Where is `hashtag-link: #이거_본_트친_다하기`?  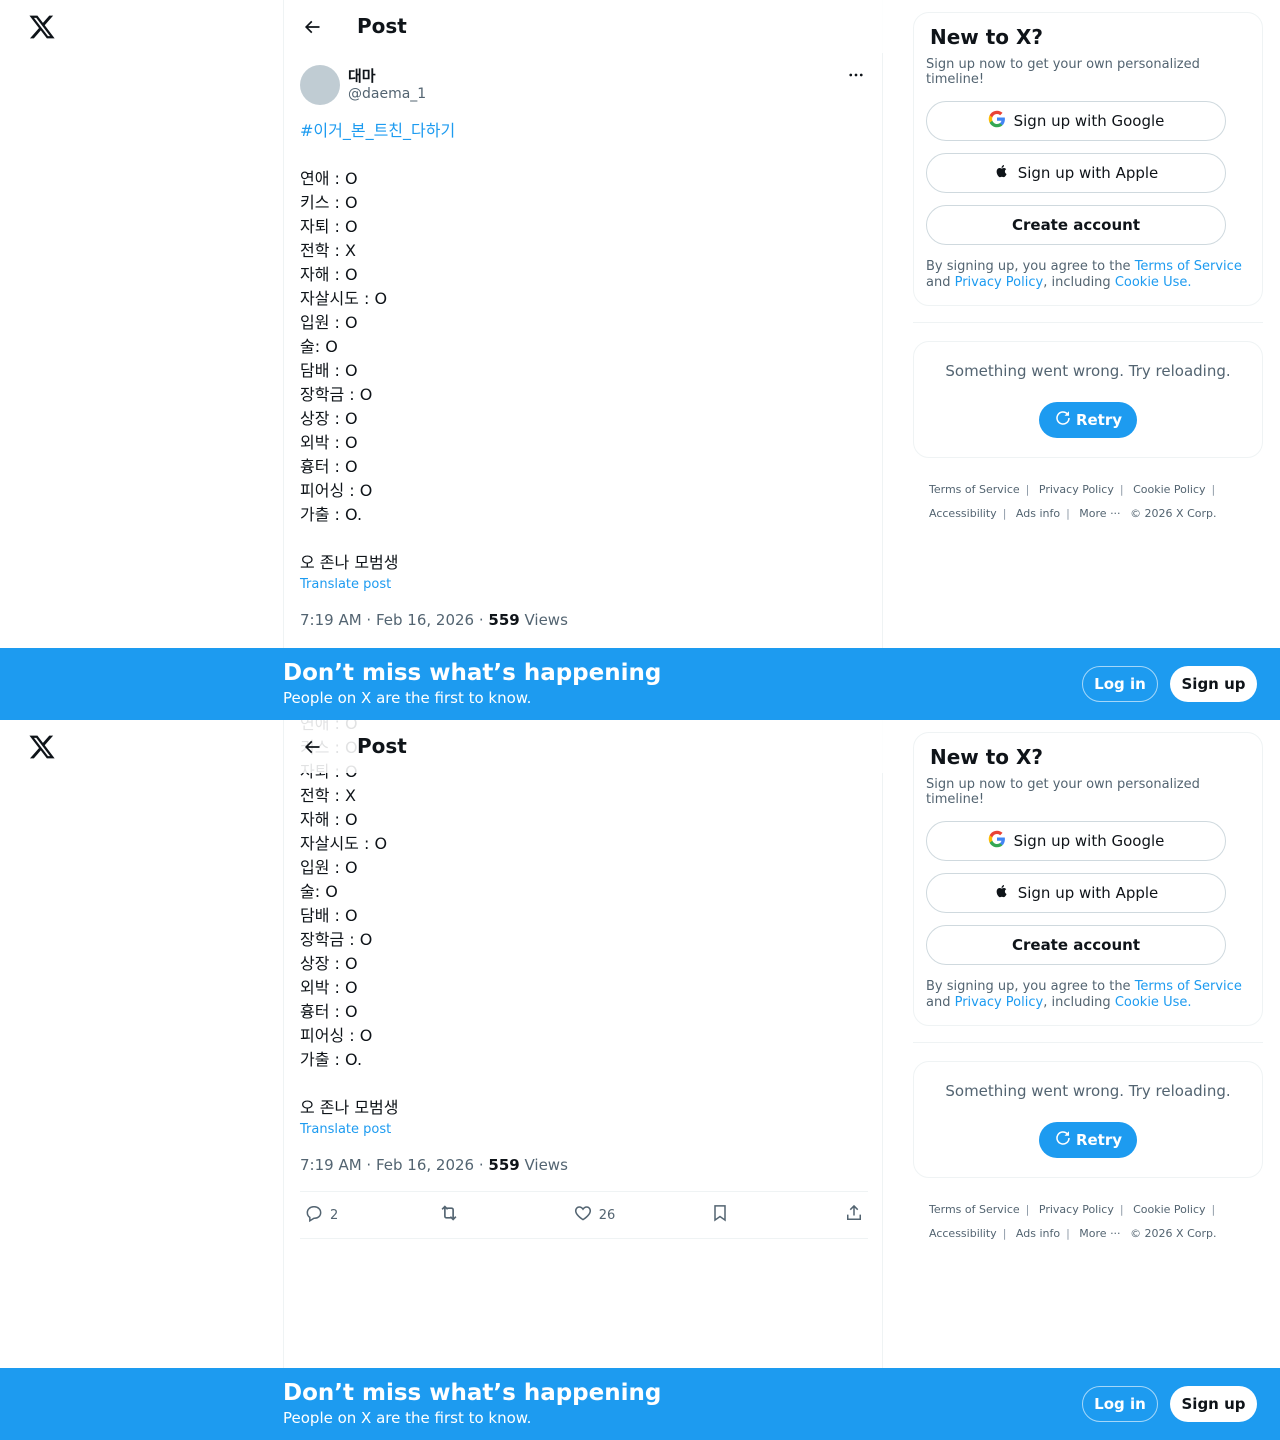
hashtag-link: #이거_본_트친_다하기 is located at coordinates (584, 131).